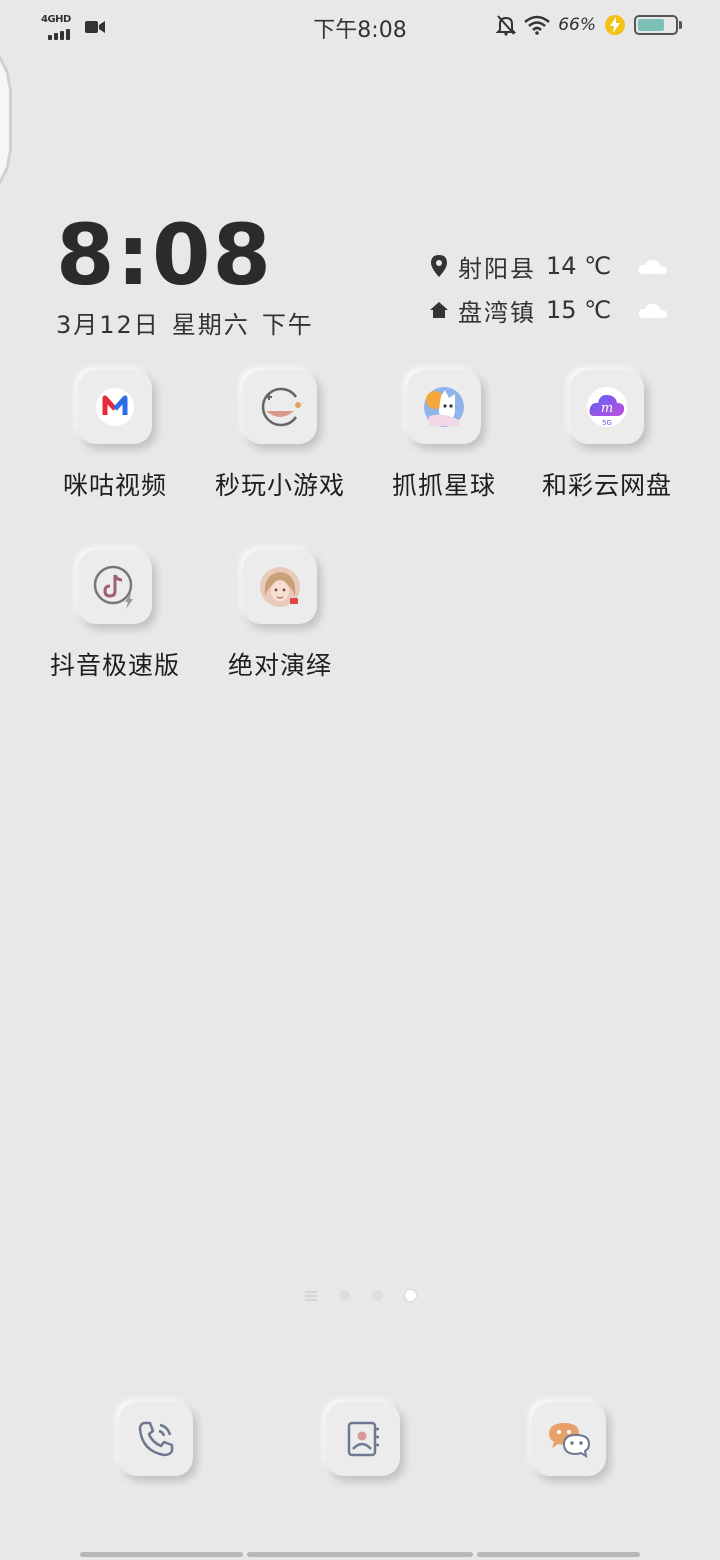  I want to click on widget-date-line: 3月12日 星期六 下午, so click(185, 322).